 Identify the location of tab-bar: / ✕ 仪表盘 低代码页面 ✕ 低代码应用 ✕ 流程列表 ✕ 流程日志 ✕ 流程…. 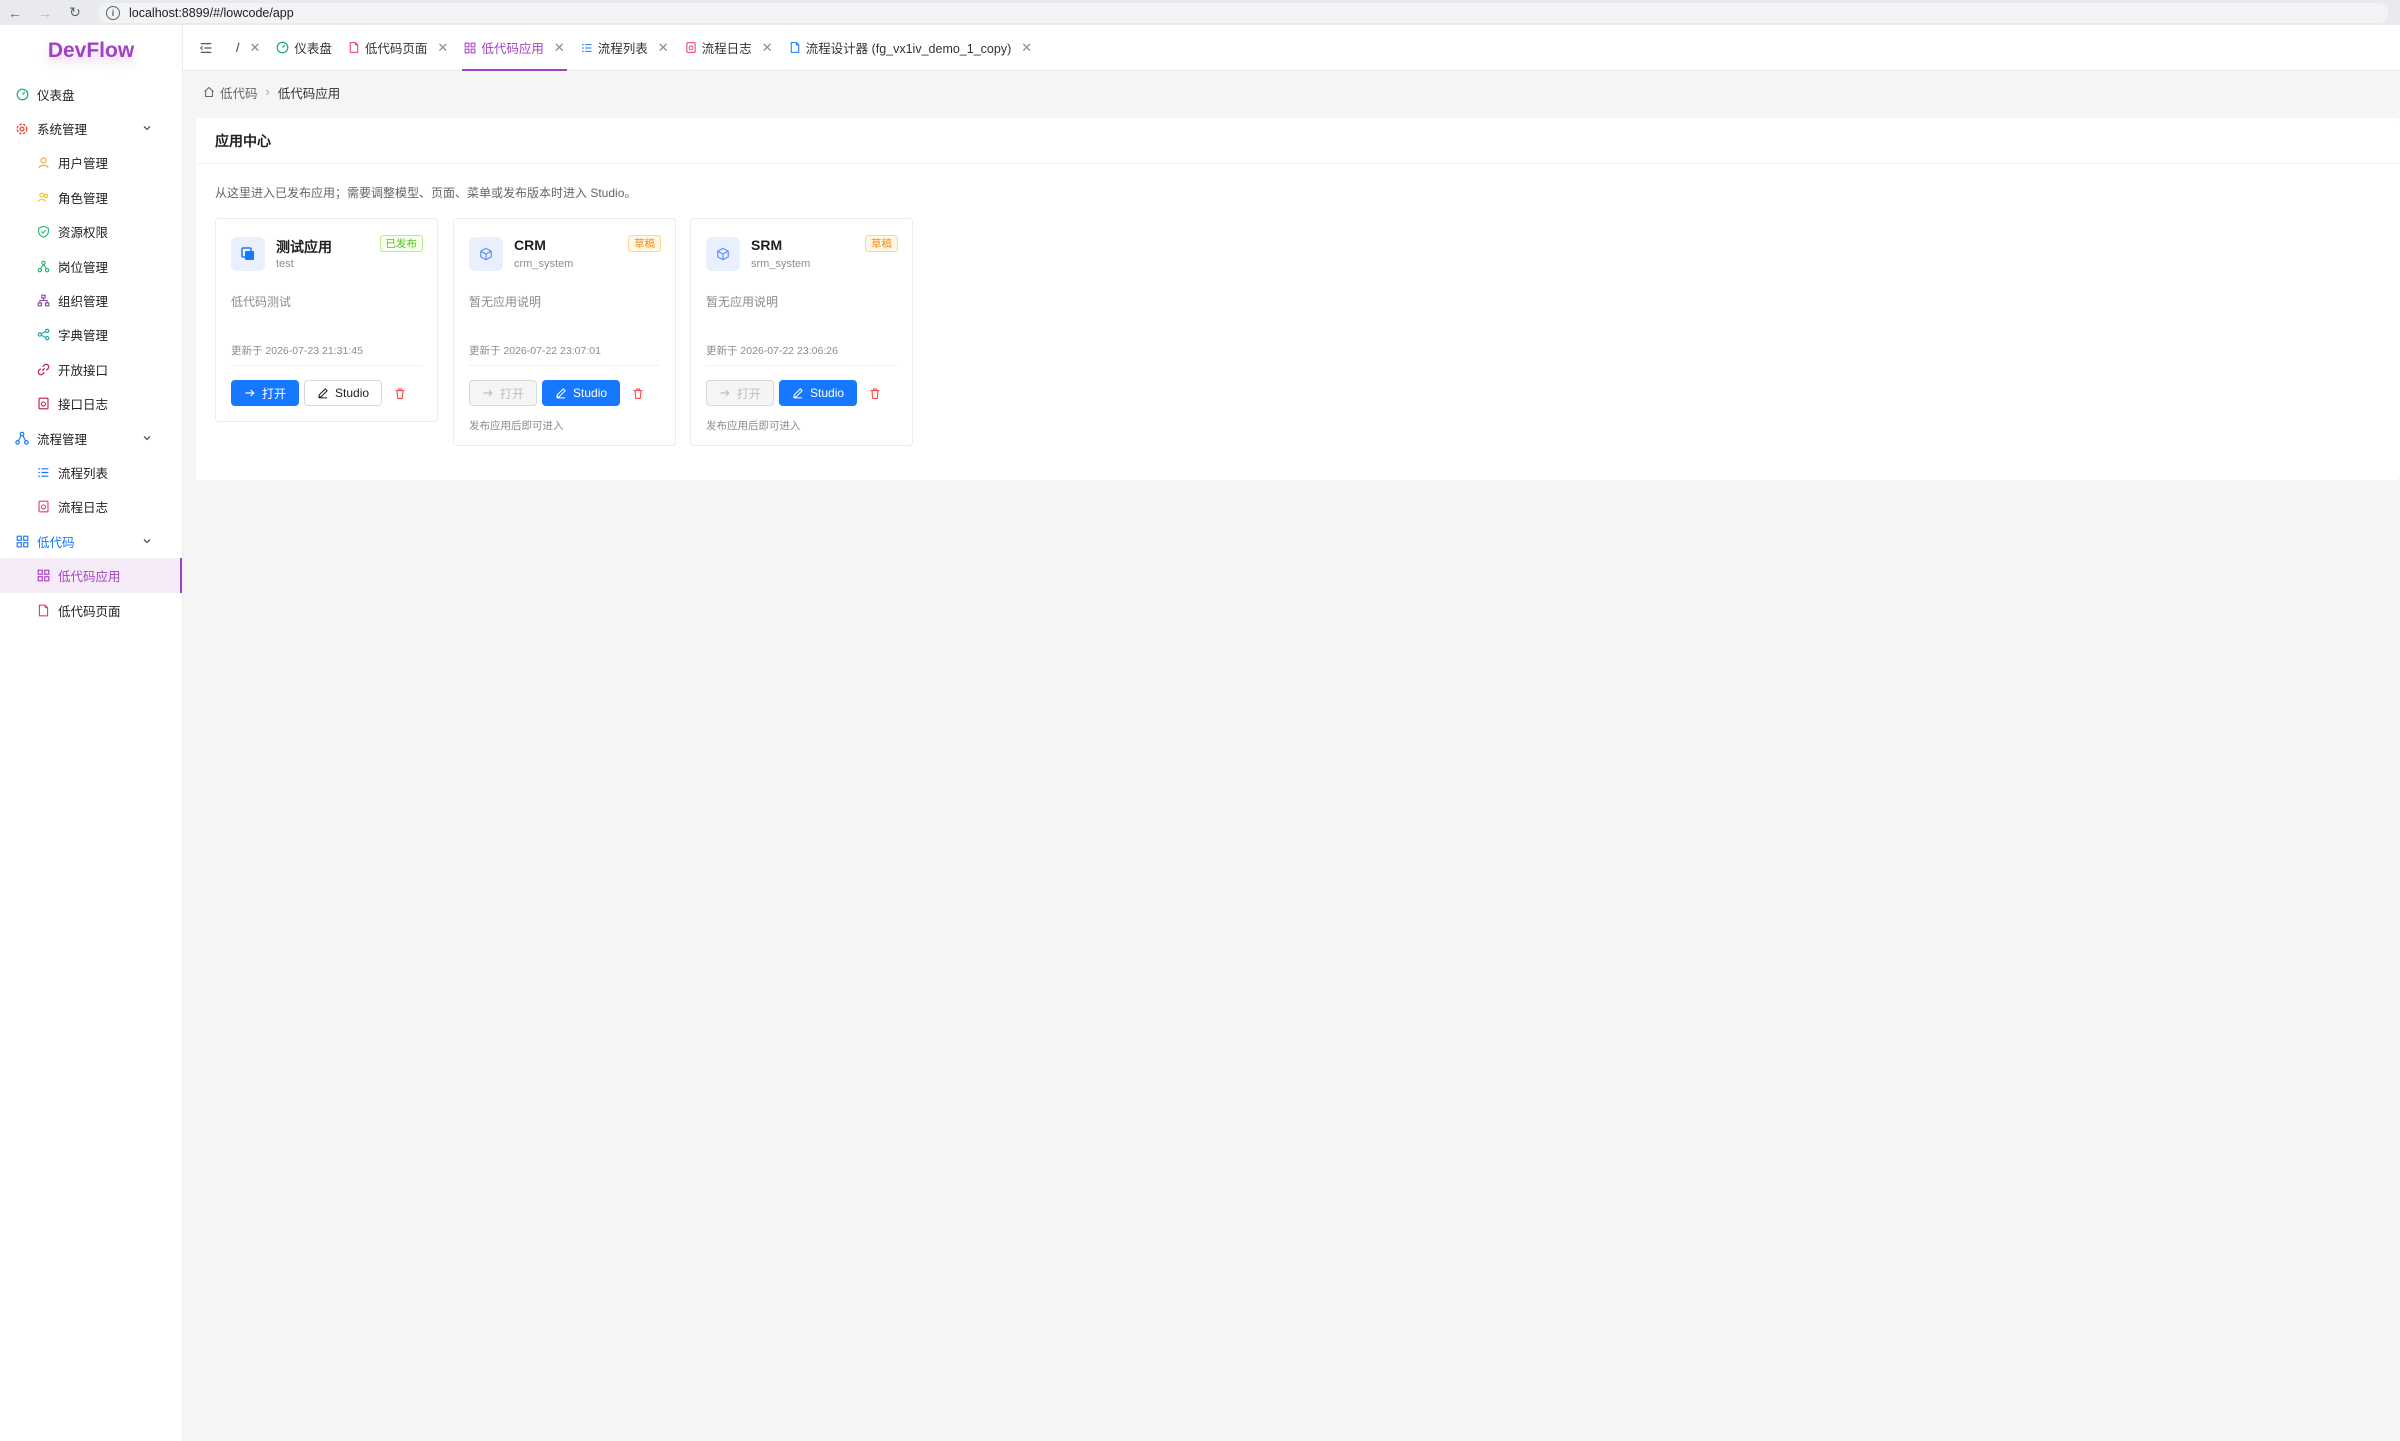
(1291, 48).